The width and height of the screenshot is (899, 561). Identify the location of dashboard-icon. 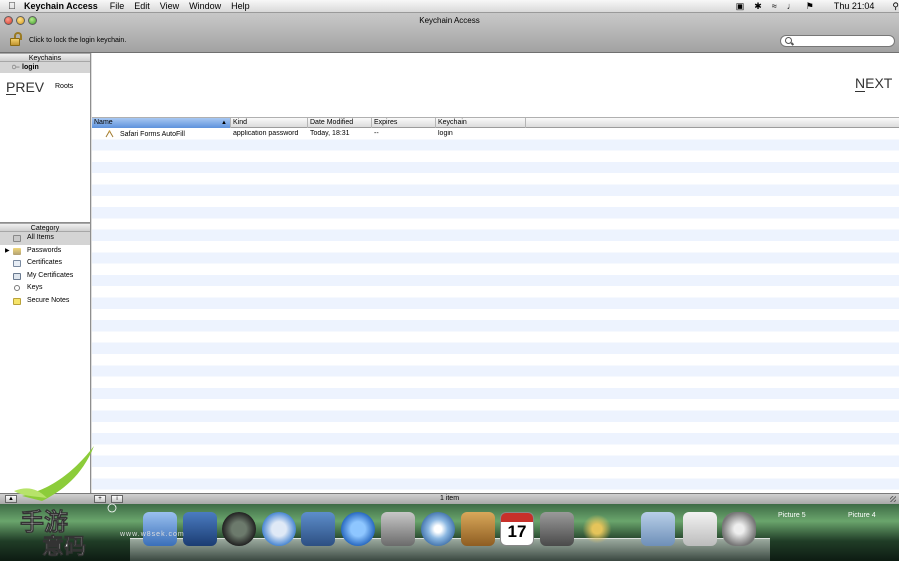
(200, 529).